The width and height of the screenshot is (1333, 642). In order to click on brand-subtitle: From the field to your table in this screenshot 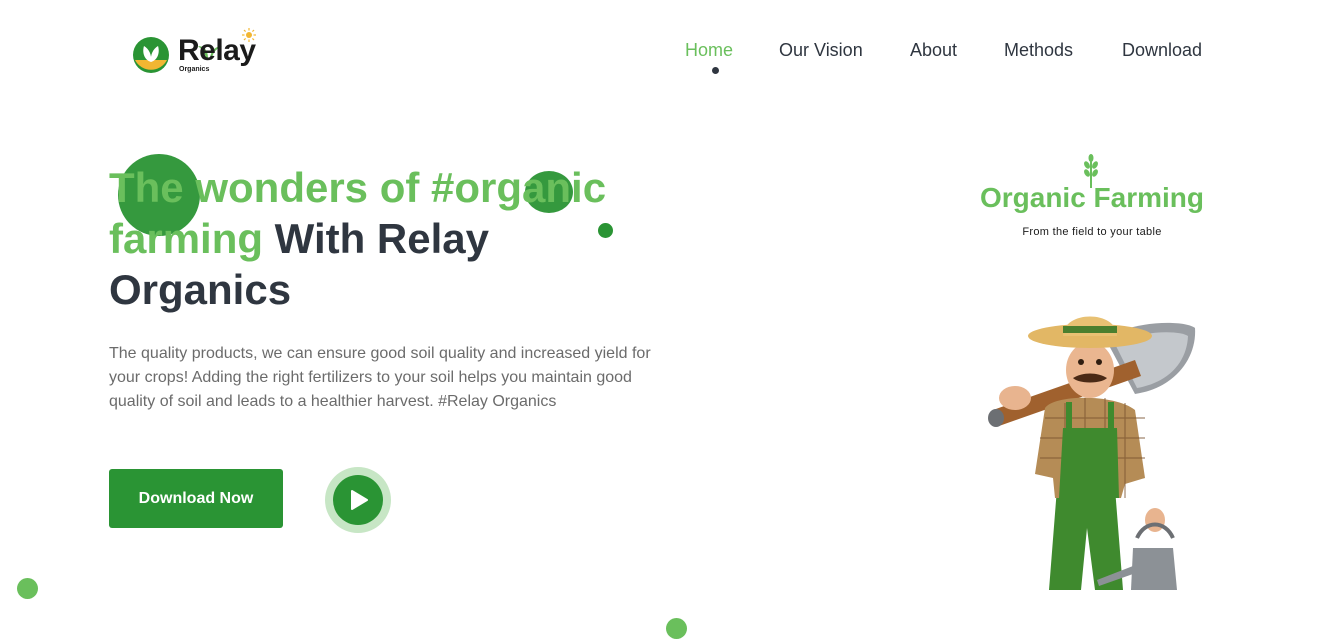, I will do `click(1092, 232)`.